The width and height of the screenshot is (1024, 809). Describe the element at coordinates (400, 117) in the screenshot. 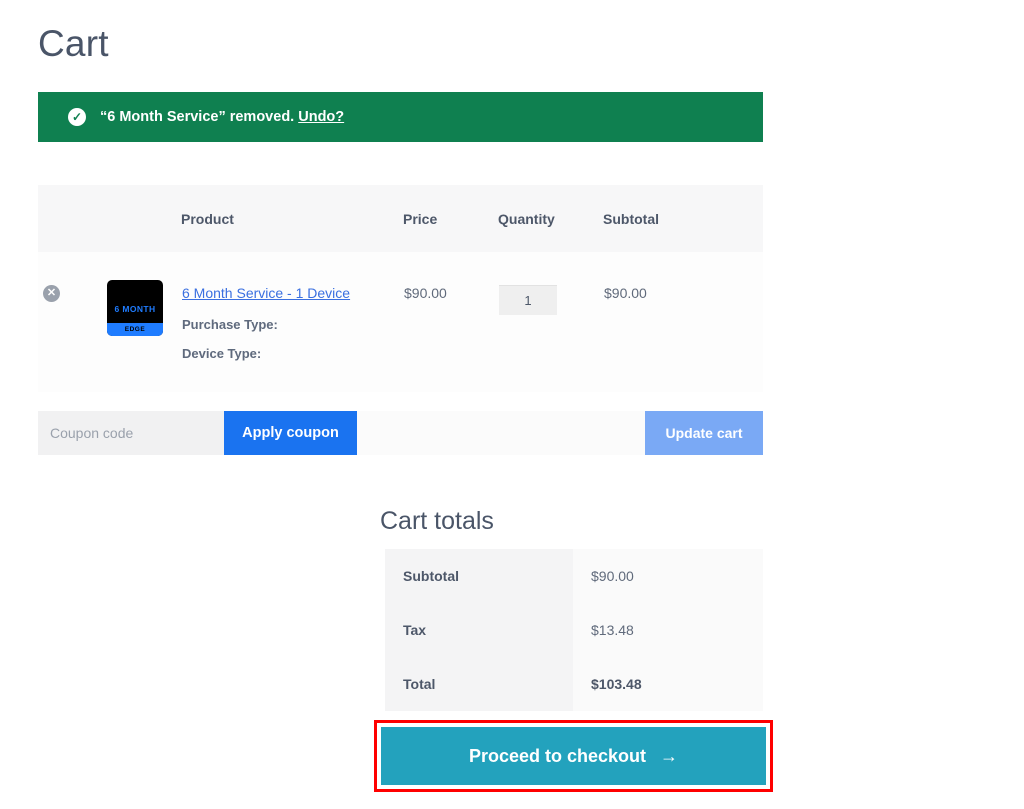

I see `removed-item-notice: ✓ “6 Month Service” removed. Undo?` at that location.